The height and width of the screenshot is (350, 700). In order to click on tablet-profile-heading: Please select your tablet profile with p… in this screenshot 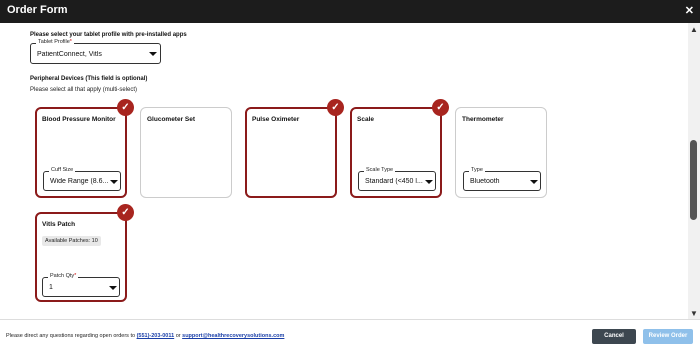, I will do `click(108, 35)`.